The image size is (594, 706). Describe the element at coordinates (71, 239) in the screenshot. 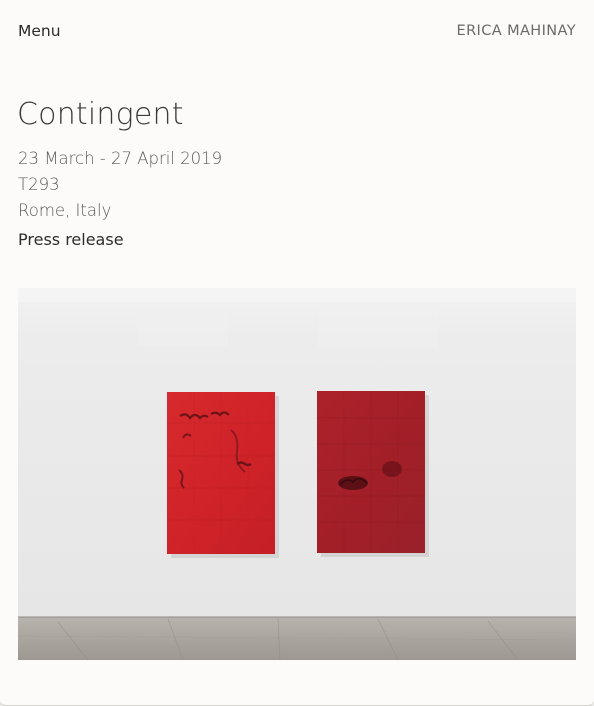

I see `press-release-link: Press release` at that location.